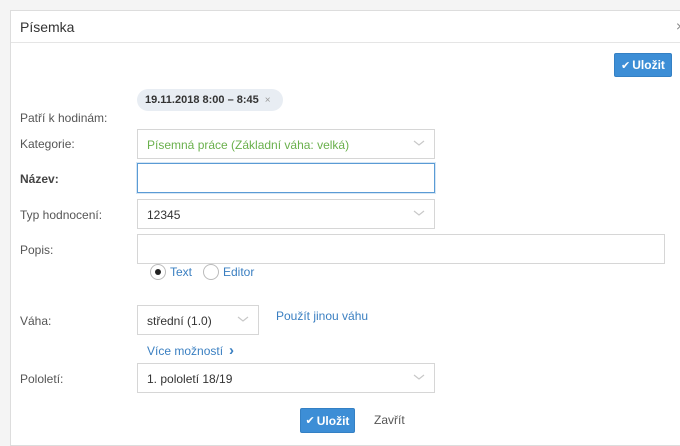 The width and height of the screenshot is (680, 446). I want to click on semester-select: 1. pololetí 18/19, so click(286, 378).